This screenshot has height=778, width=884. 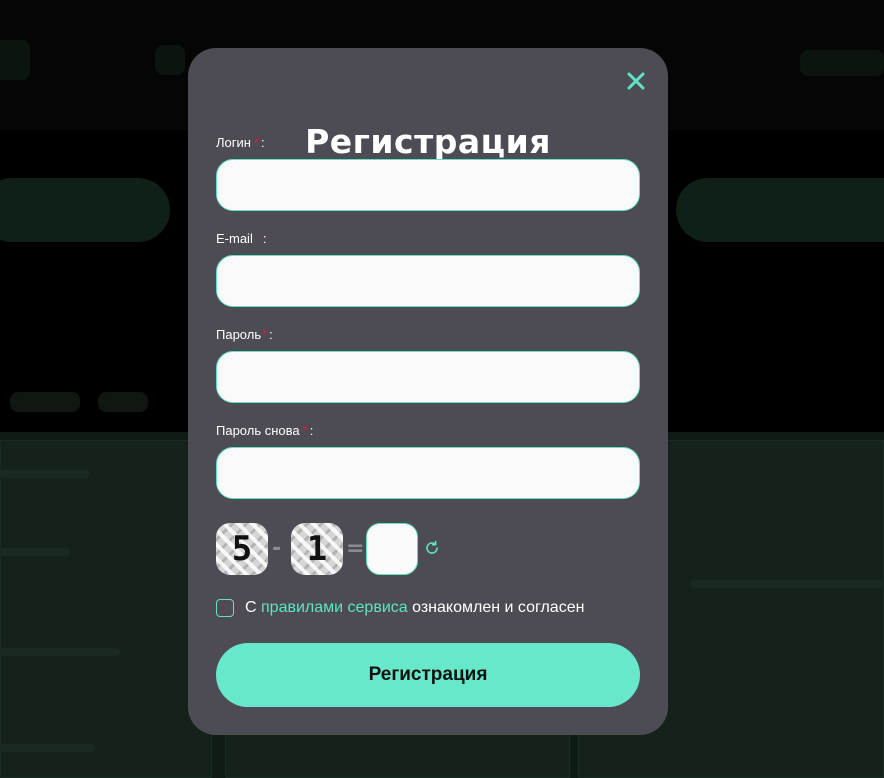 I want to click on password-repeat-label: Пароль снова *:, so click(x=265, y=430).